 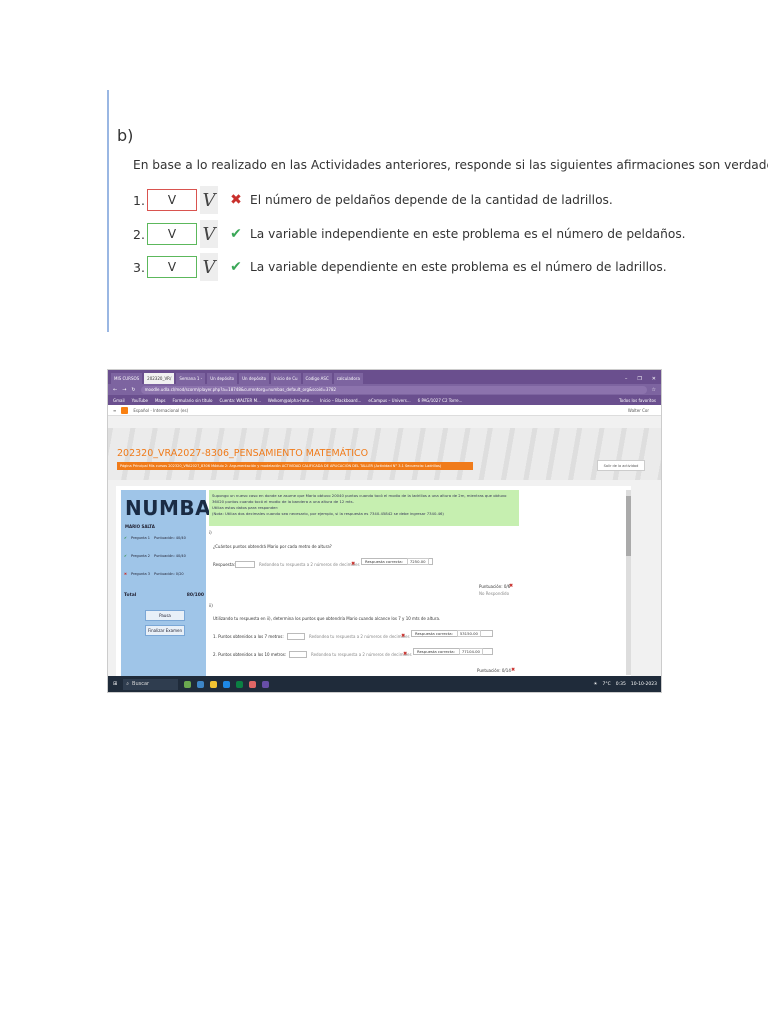 I want to click on question-name: Pregunta 3, so click(x=140, y=574).